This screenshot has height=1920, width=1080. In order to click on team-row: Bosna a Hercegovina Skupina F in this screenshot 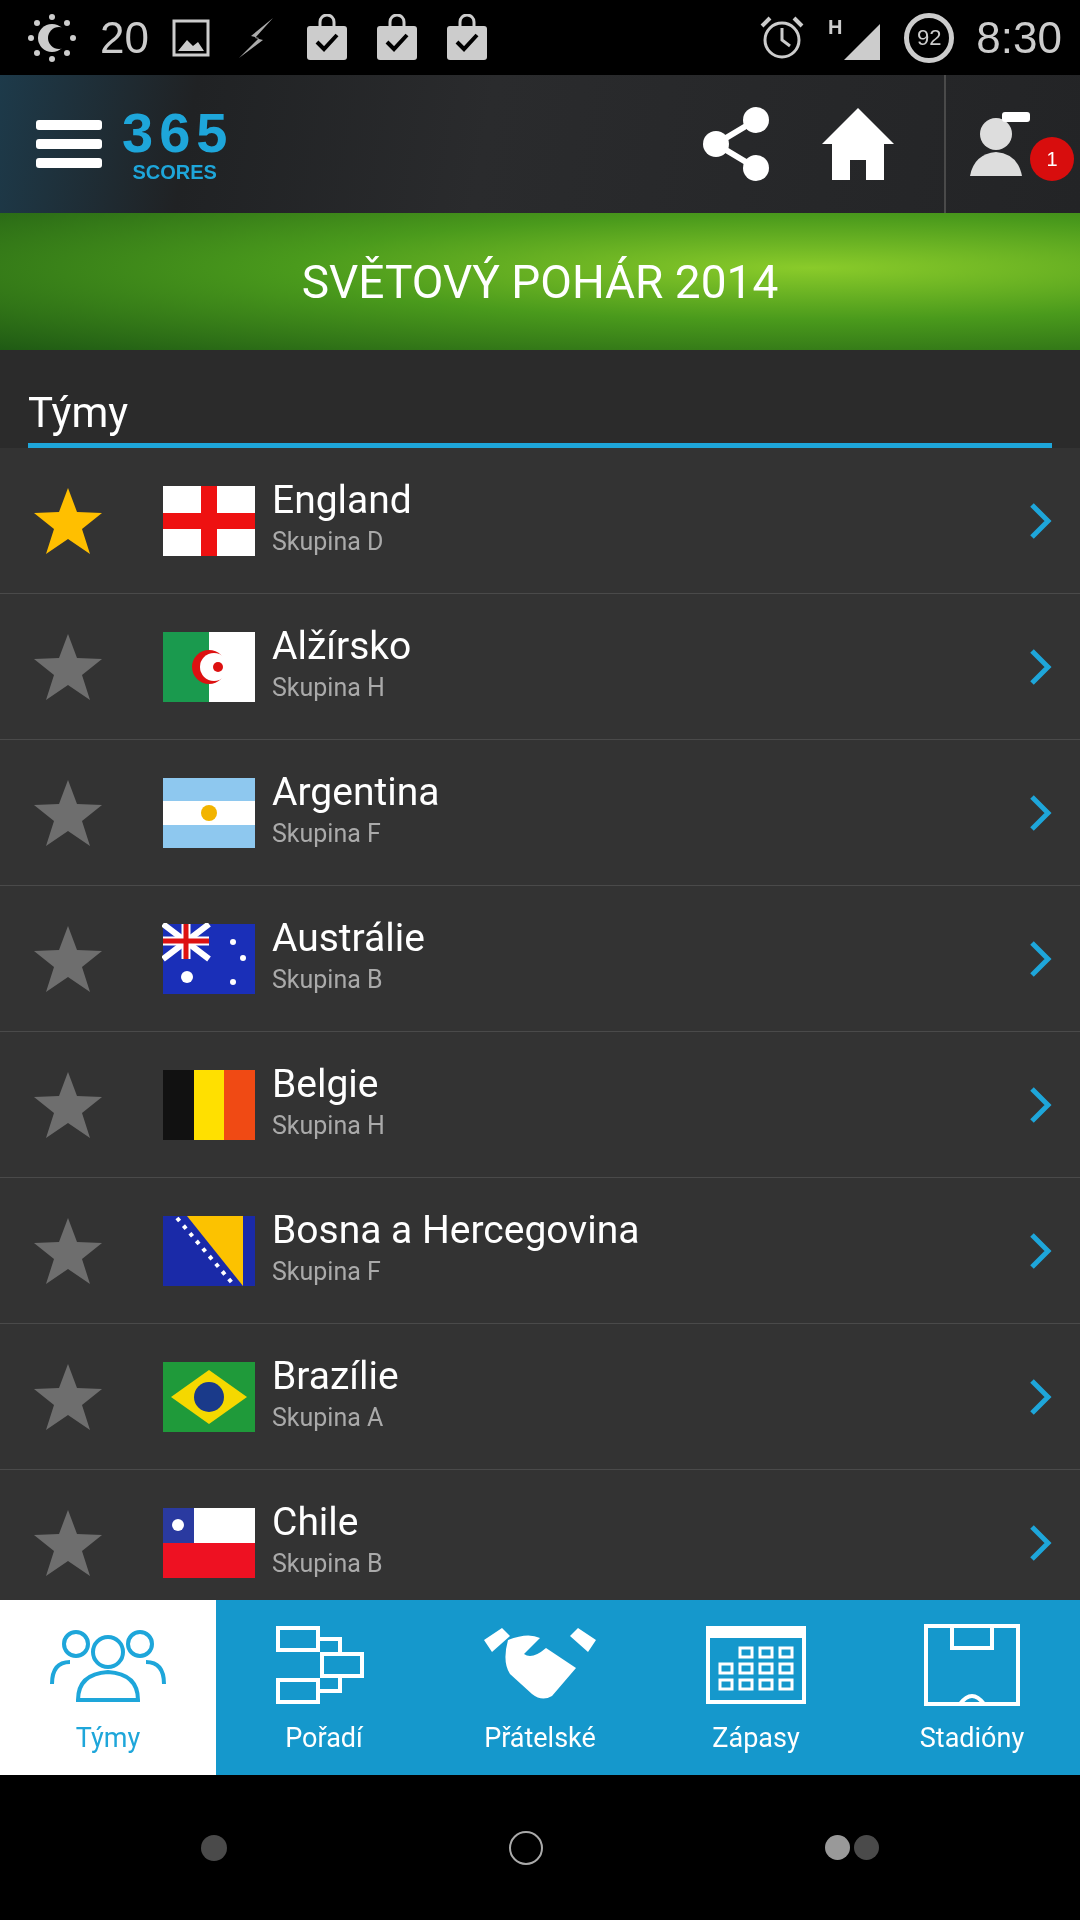, I will do `click(540, 1251)`.